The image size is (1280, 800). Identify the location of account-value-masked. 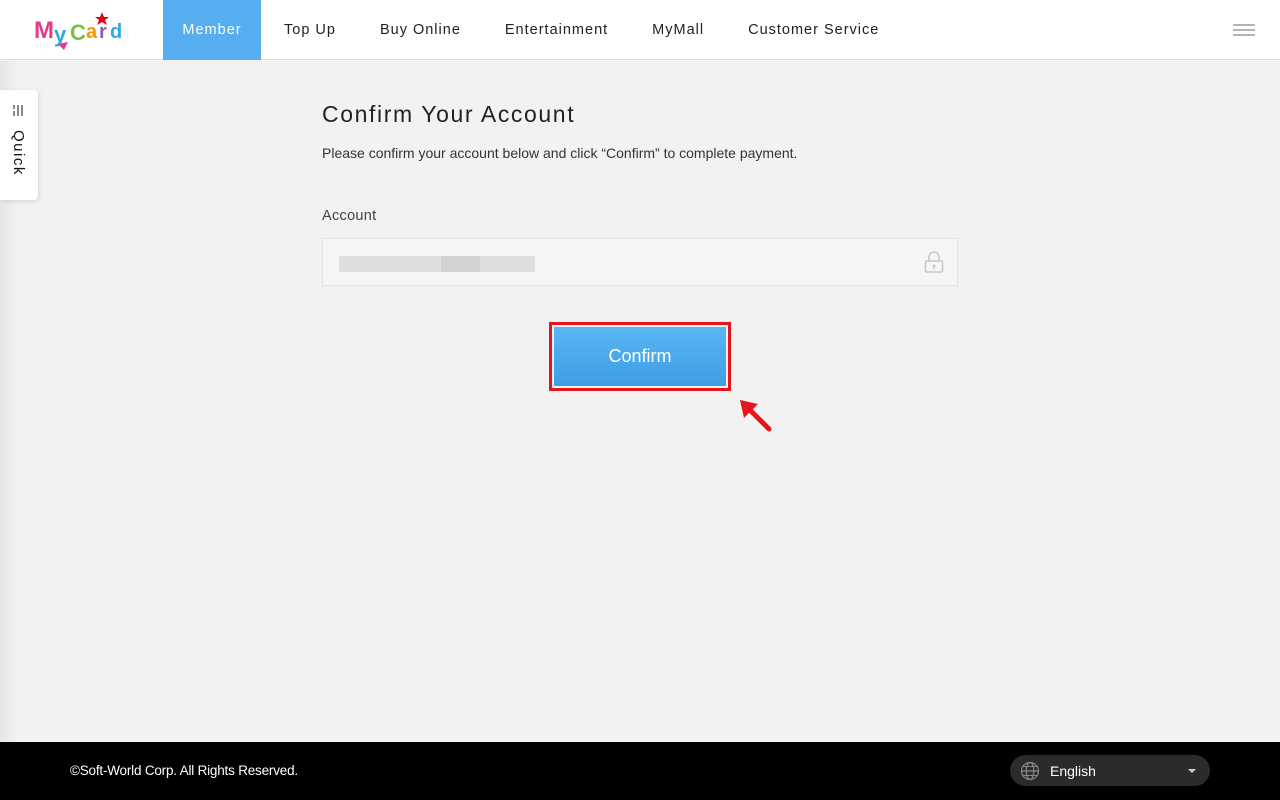
(437, 264).